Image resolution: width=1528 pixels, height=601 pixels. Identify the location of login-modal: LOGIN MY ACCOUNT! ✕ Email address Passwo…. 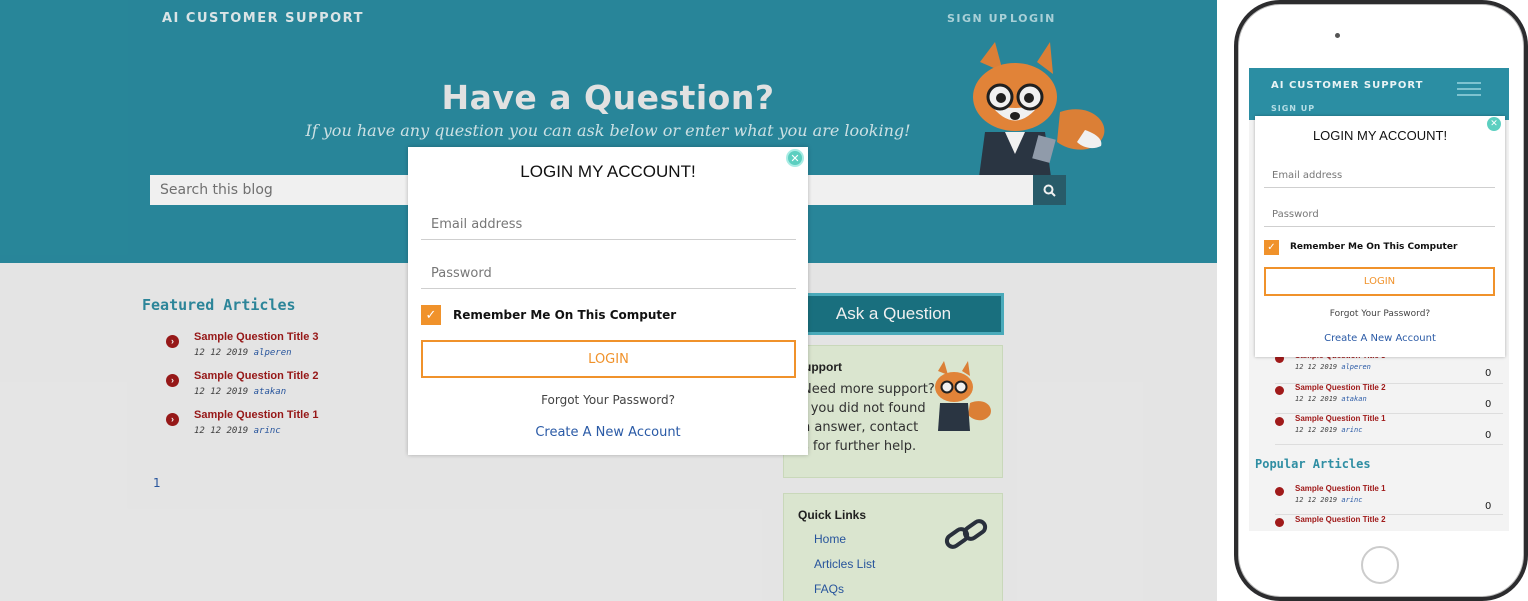
(608, 301).